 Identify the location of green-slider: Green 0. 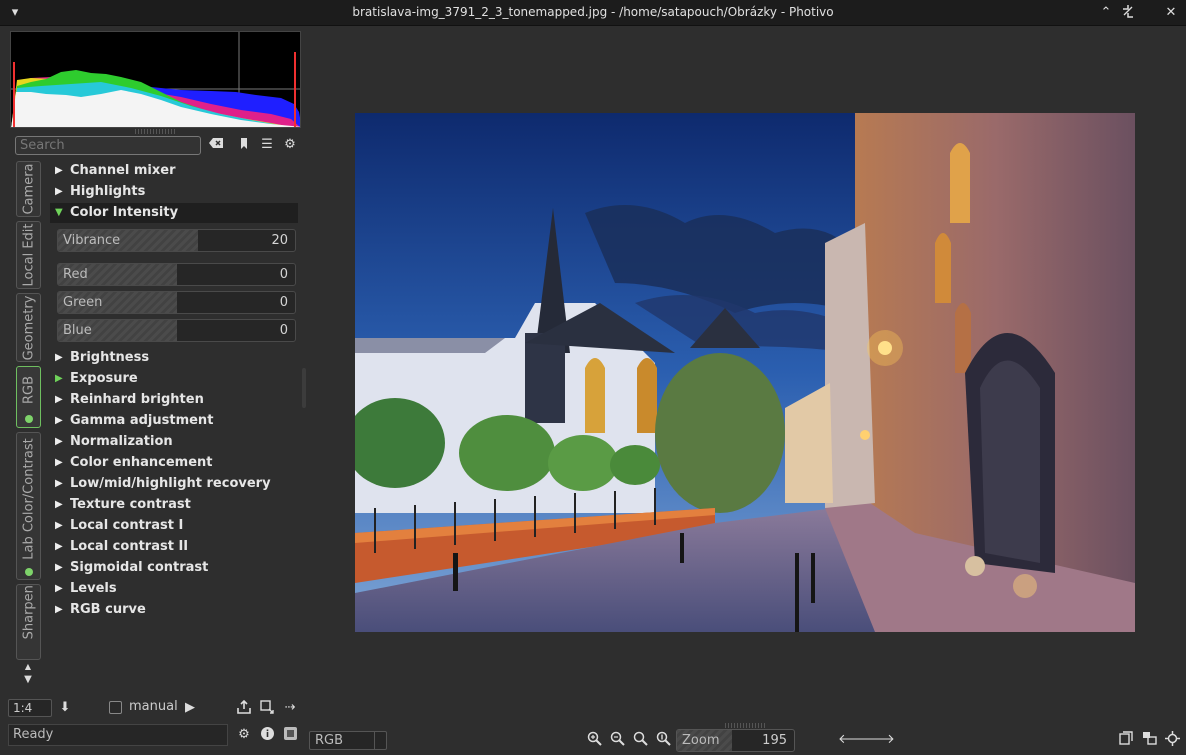
(176, 302).